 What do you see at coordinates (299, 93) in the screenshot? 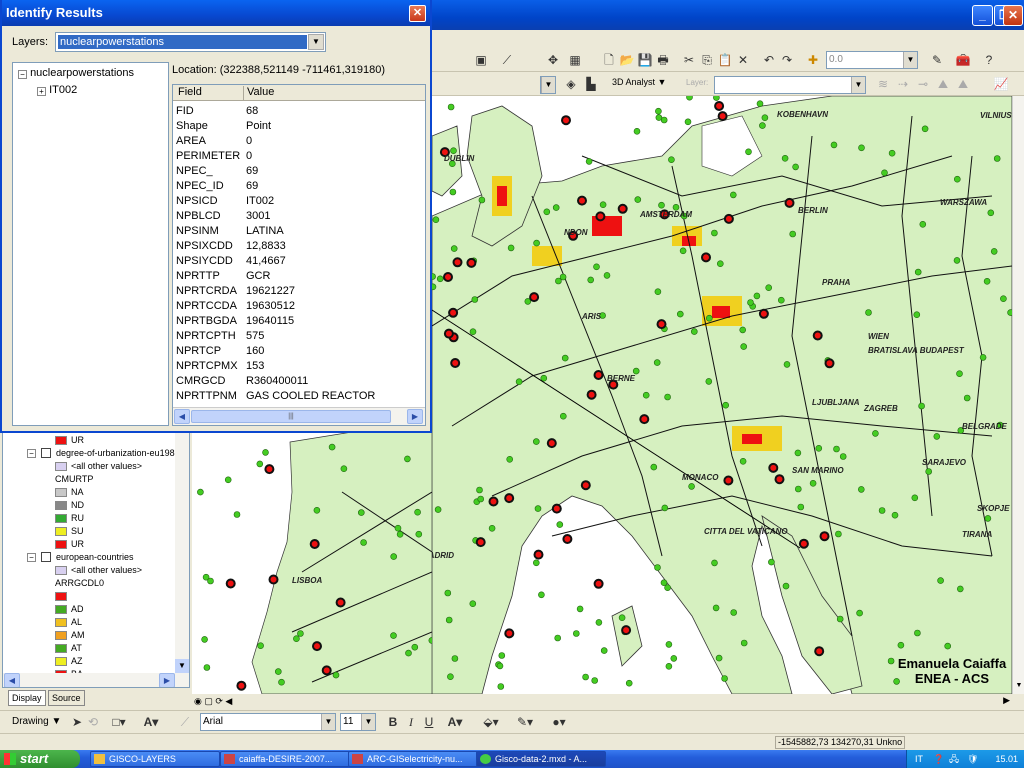
I see `attribute-header: Field Value` at bounding box center [299, 93].